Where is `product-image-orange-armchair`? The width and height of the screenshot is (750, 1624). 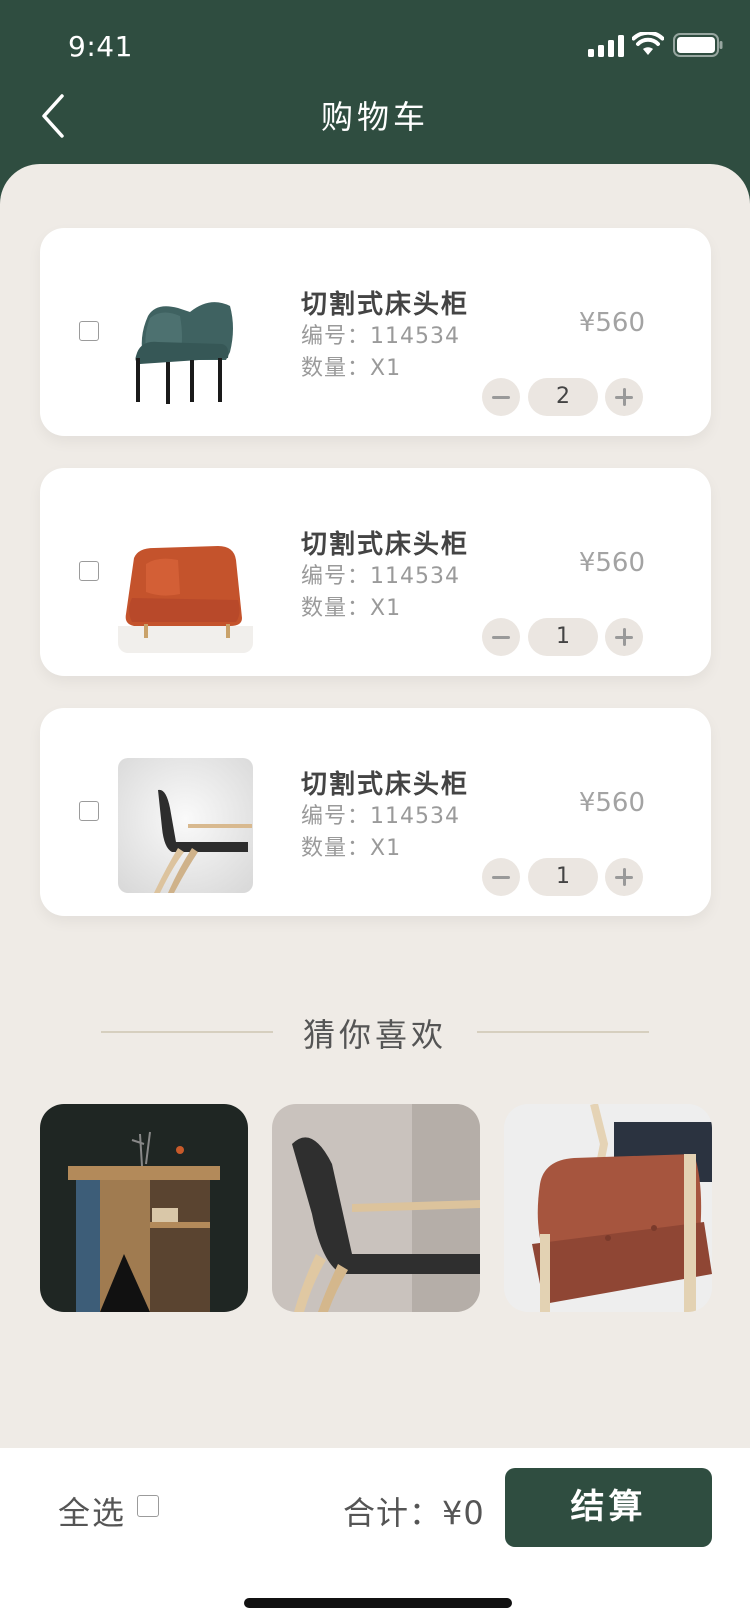 product-image-orange-armchair is located at coordinates (185, 585).